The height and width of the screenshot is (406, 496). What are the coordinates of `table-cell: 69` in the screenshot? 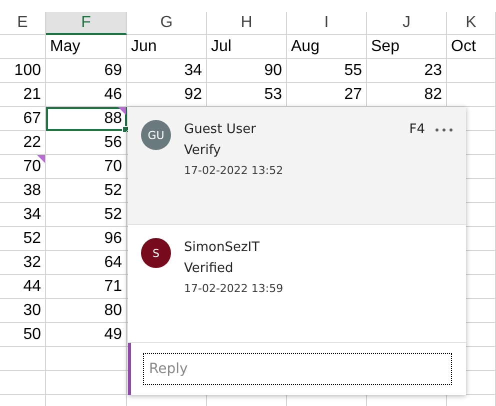 It's located at (86, 71).